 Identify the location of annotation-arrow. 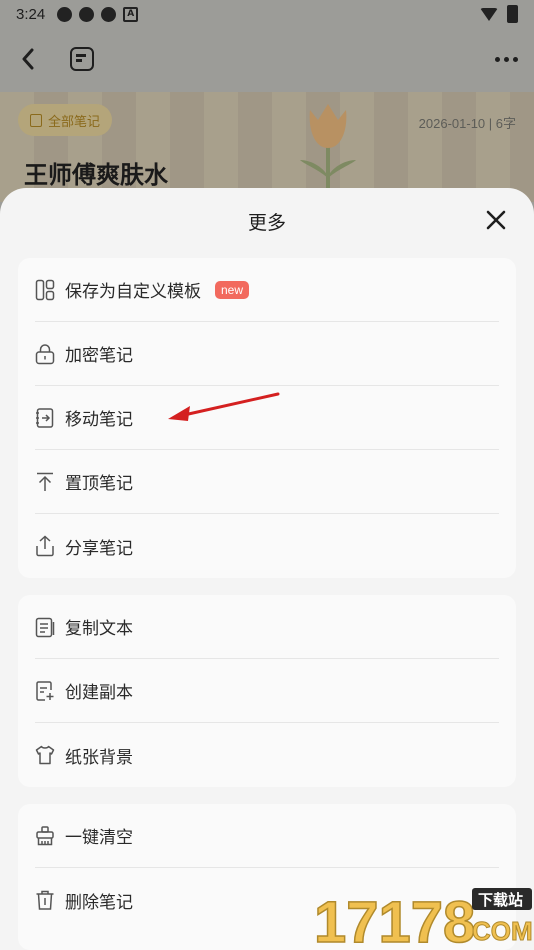
(224, 406).